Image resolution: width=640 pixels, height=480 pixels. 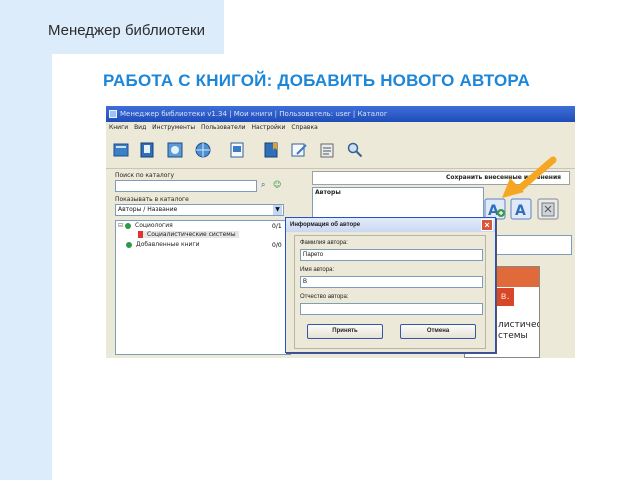 What do you see at coordinates (152, 199) in the screenshot?
I see `show-label: Показывать в каталоге` at bounding box center [152, 199].